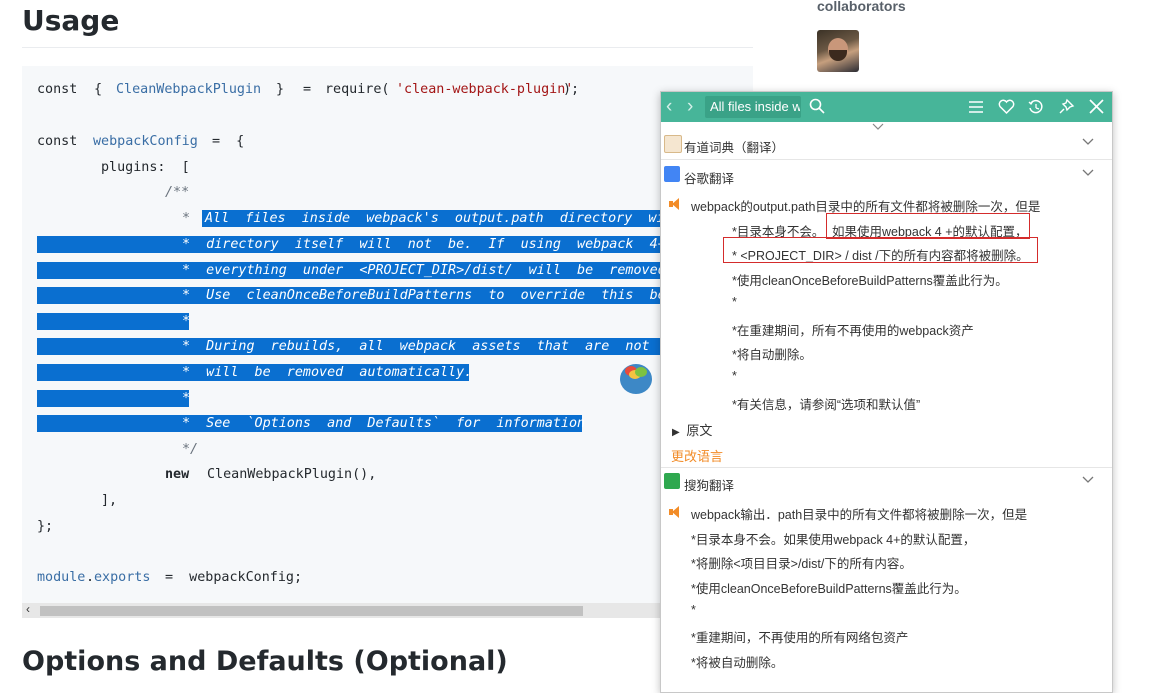 The image size is (1156, 693). I want to click on close-icon, so click(1096, 106).